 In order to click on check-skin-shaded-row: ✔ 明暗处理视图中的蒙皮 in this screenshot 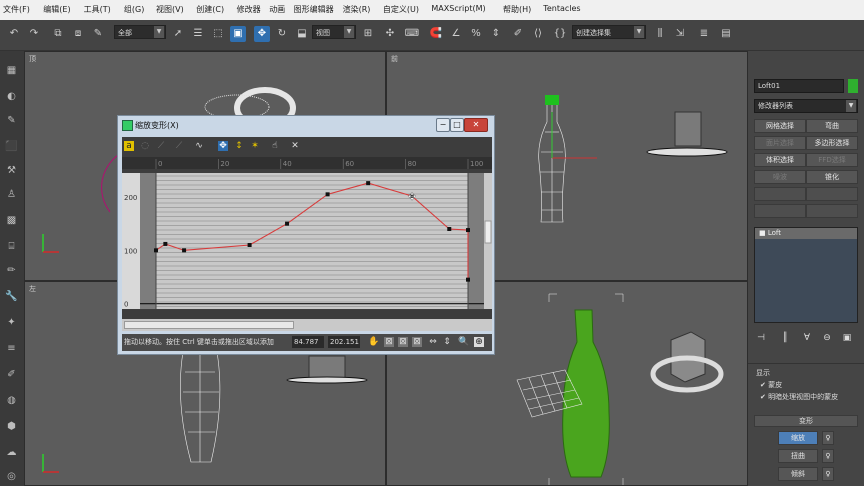, I will do `click(799, 397)`.